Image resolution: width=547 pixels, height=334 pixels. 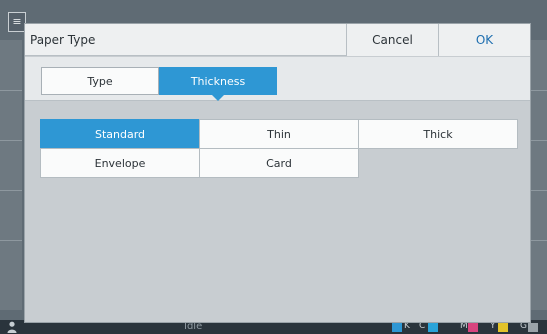 I want to click on ok-button: OK, so click(x=484, y=40).